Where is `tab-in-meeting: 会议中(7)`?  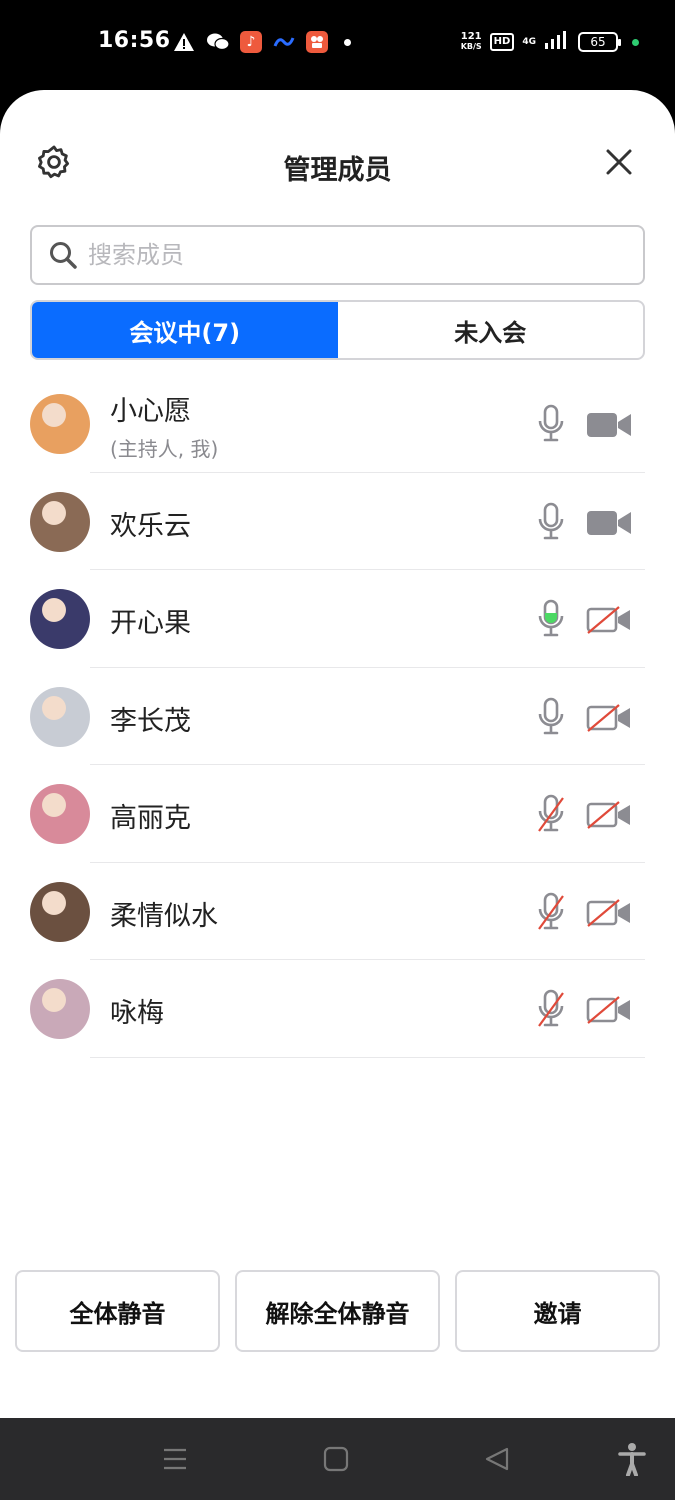 tab-in-meeting: 会议中(7) is located at coordinates (185, 330).